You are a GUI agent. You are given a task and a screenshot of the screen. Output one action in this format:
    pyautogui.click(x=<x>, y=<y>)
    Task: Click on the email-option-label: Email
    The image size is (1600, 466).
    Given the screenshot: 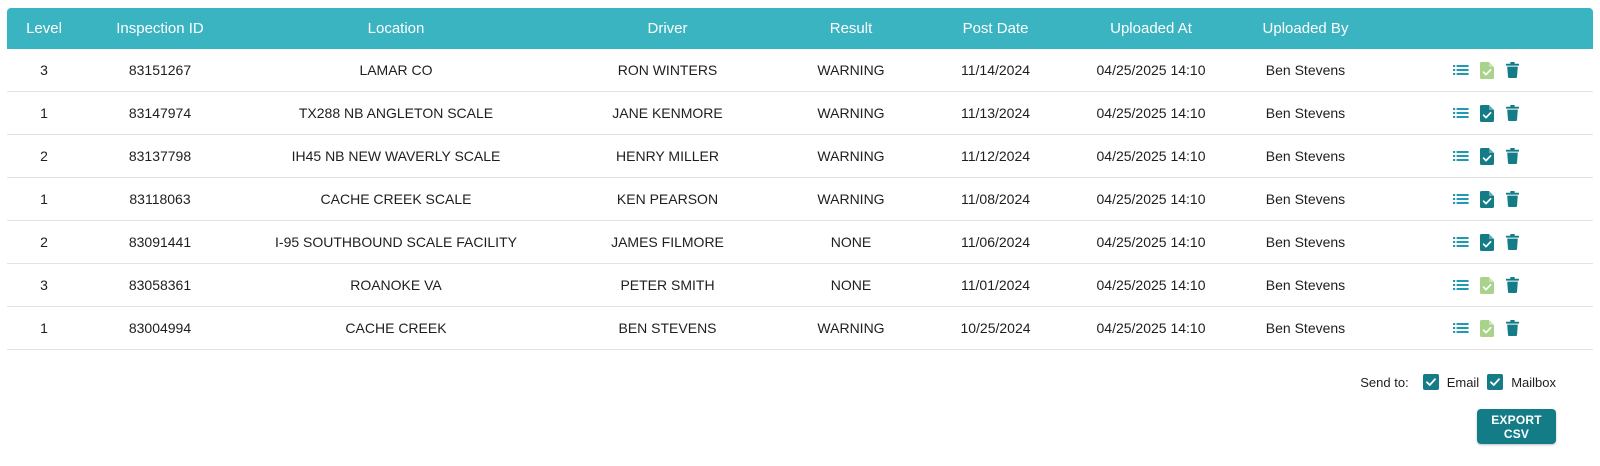 What is the action you would take?
    pyautogui.click(x=1463, y=382)
    